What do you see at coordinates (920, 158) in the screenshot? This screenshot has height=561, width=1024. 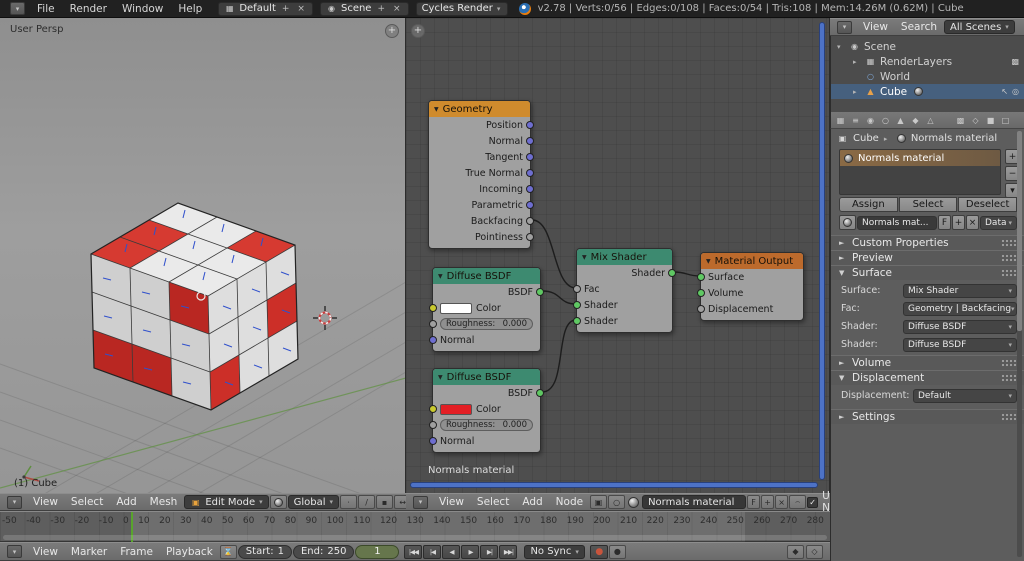 I see `material-slot-row: Normals material` at bounding box center [920, 158].